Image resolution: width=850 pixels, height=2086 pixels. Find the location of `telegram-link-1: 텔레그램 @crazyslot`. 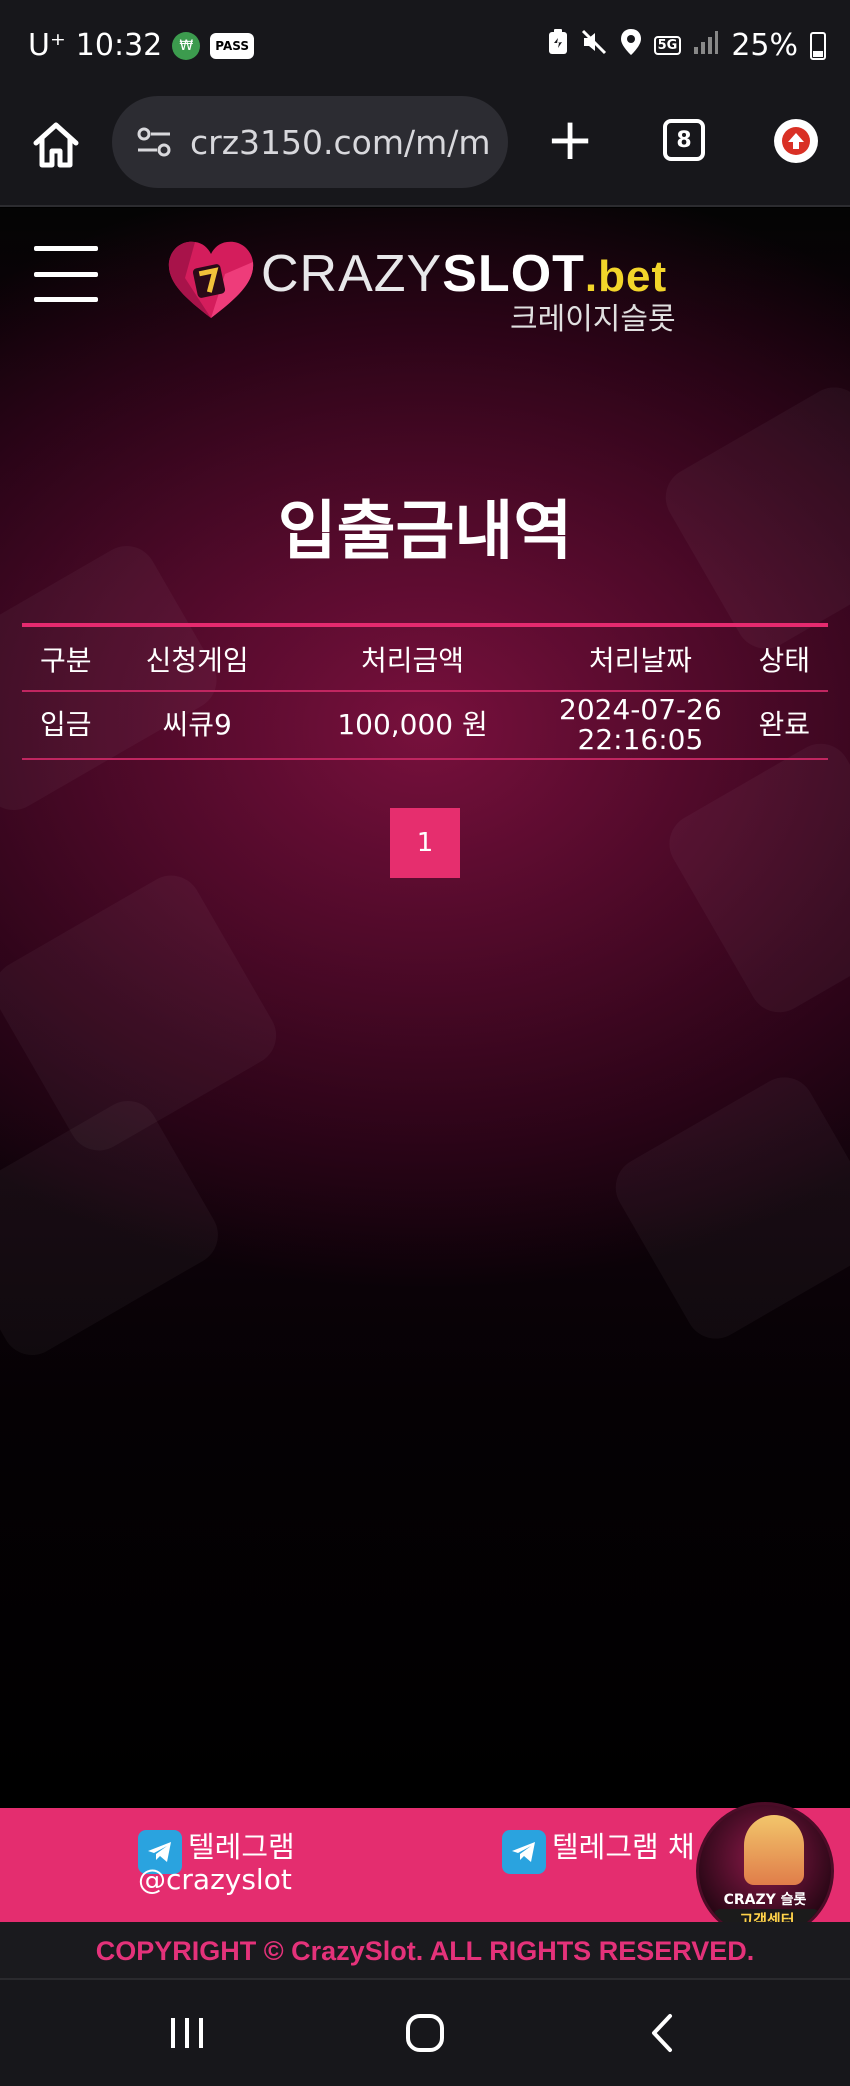

telegram-link-1: 텔레그램 @crazyslot is located at coordinates (216, 1863).